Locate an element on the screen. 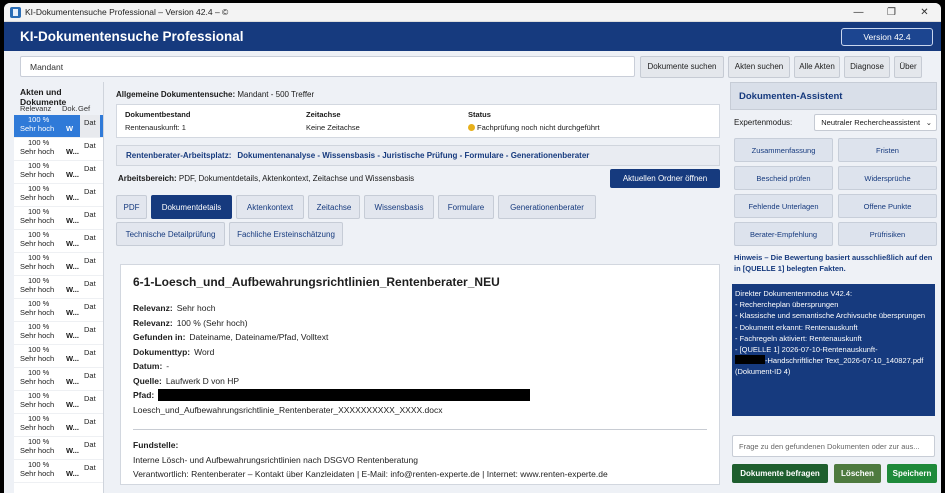  save-button: Speichern is located at coordinates (912, 473).